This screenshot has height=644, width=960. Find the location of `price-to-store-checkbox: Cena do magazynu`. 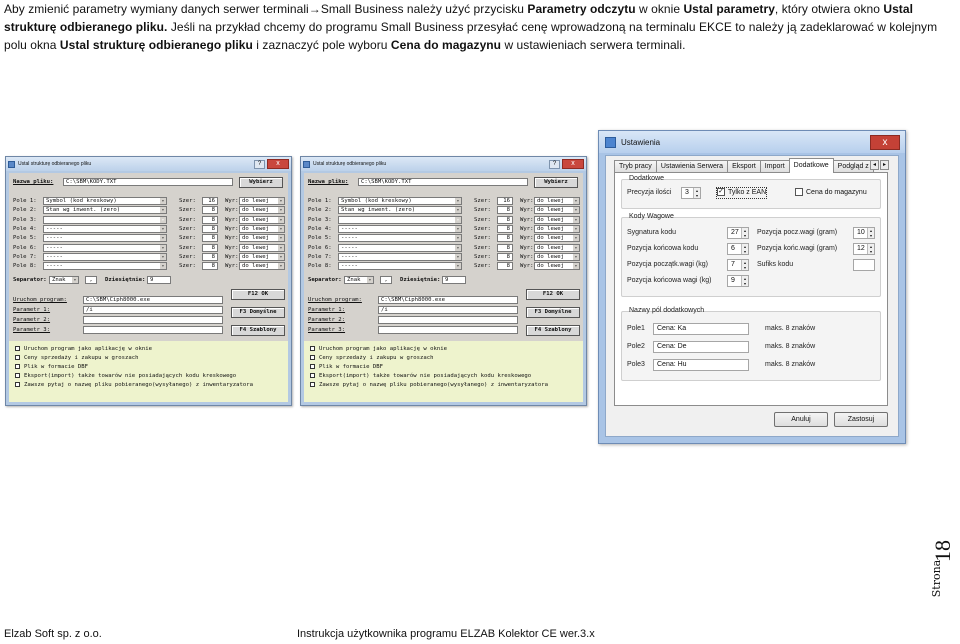

price-to-store-checkbox: Cena do magazynu is located at coordinates (831, 193).